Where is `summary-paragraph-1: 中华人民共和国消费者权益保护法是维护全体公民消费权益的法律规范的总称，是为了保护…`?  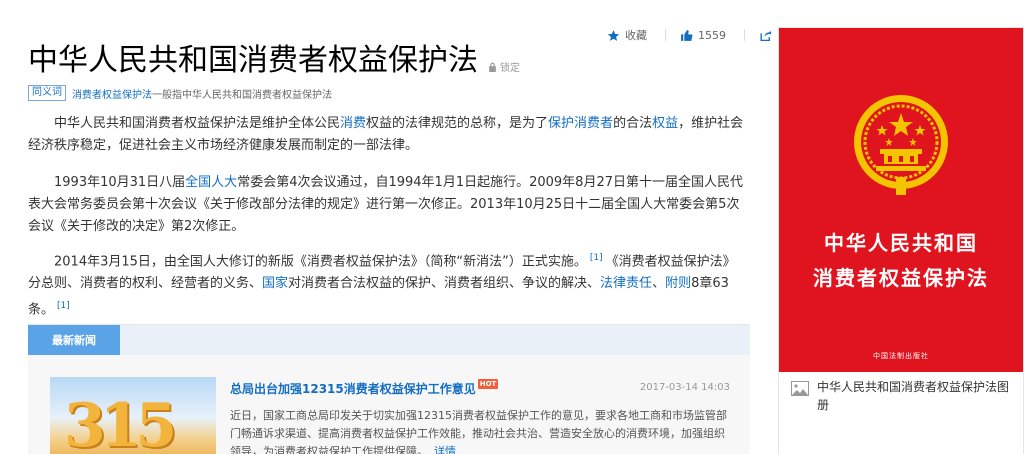 summary-paragraph-1: 中华人民共和国消费者权益保护法是维护全体公民消费权益的法律规范的总称，是为了保护… is located at coordinates (388, 135).